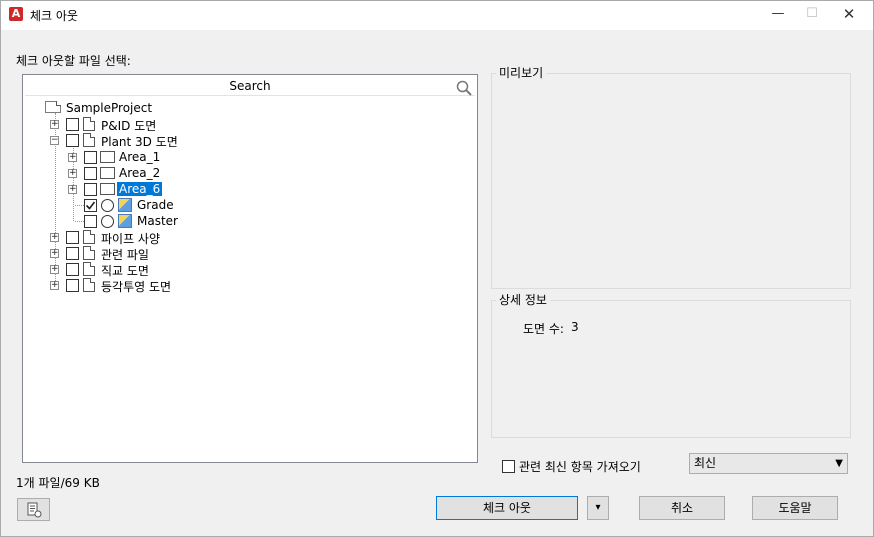  Describe the element at coordinates (507, 508) in the screenshot. I see `checkout-button: 체크 아웃` at that location.